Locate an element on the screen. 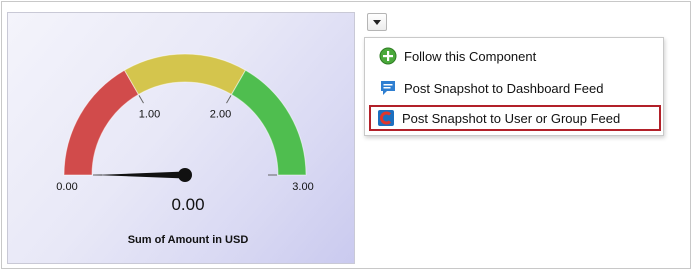 This screenshot has width=694, height=272. gauge-tick-label: 2.00 is located at coordinates (220, 115).